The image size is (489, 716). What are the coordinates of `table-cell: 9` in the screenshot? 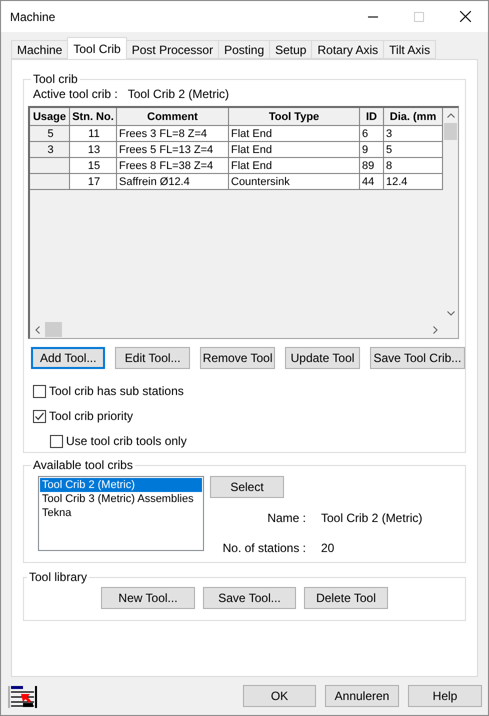 It's located at (372, 150).